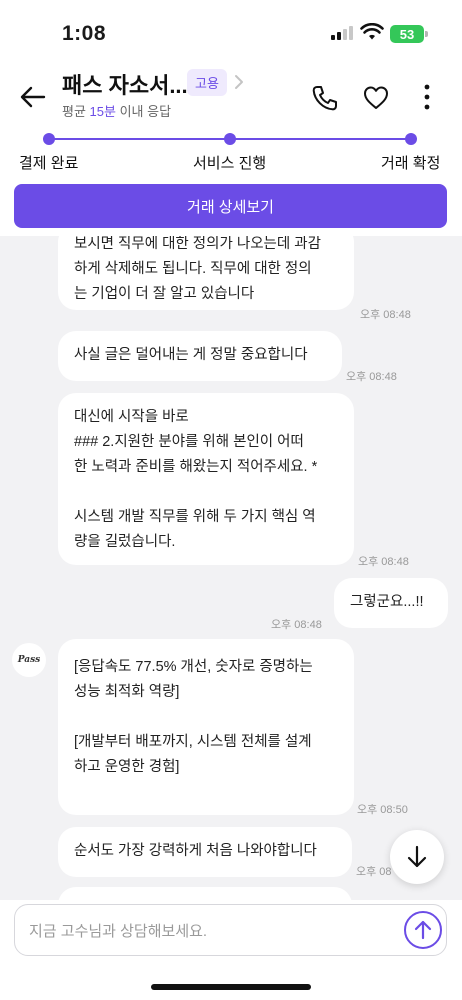 Image resolution: width=462 pixels, height=1000 pixels. Describe the element at coordinates (427, 97) in the screenshot. I see `more-vertical-icon` at that location.